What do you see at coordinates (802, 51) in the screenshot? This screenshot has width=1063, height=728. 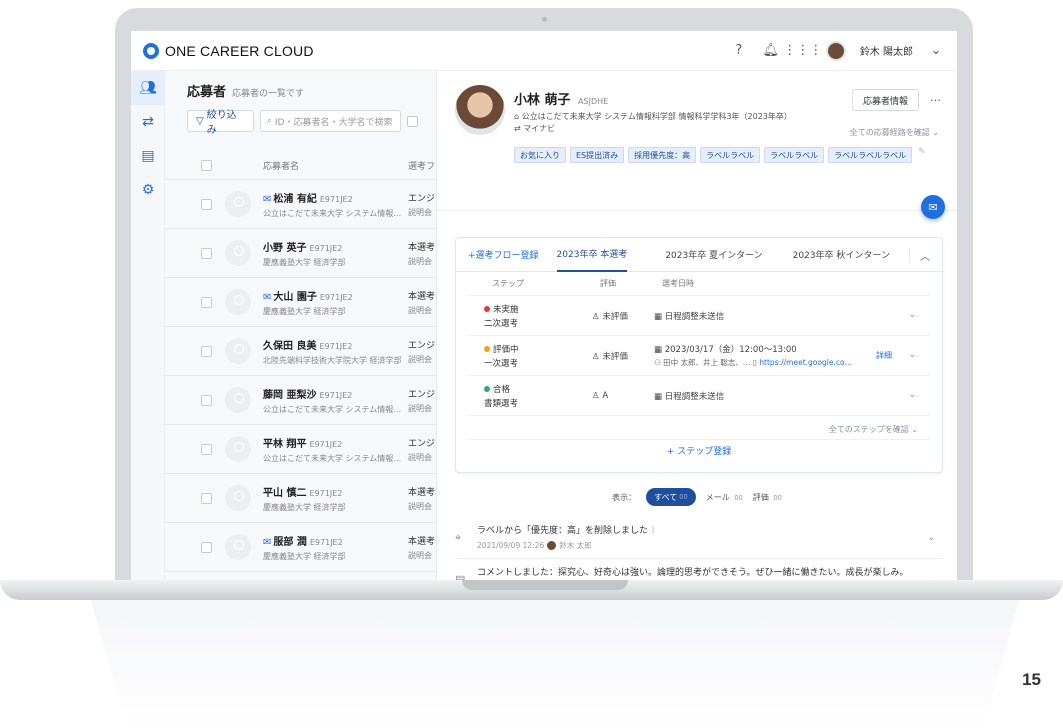 I see `apps-grid-icon: ⋮⋮⋮` at bounding box center [802, 51].